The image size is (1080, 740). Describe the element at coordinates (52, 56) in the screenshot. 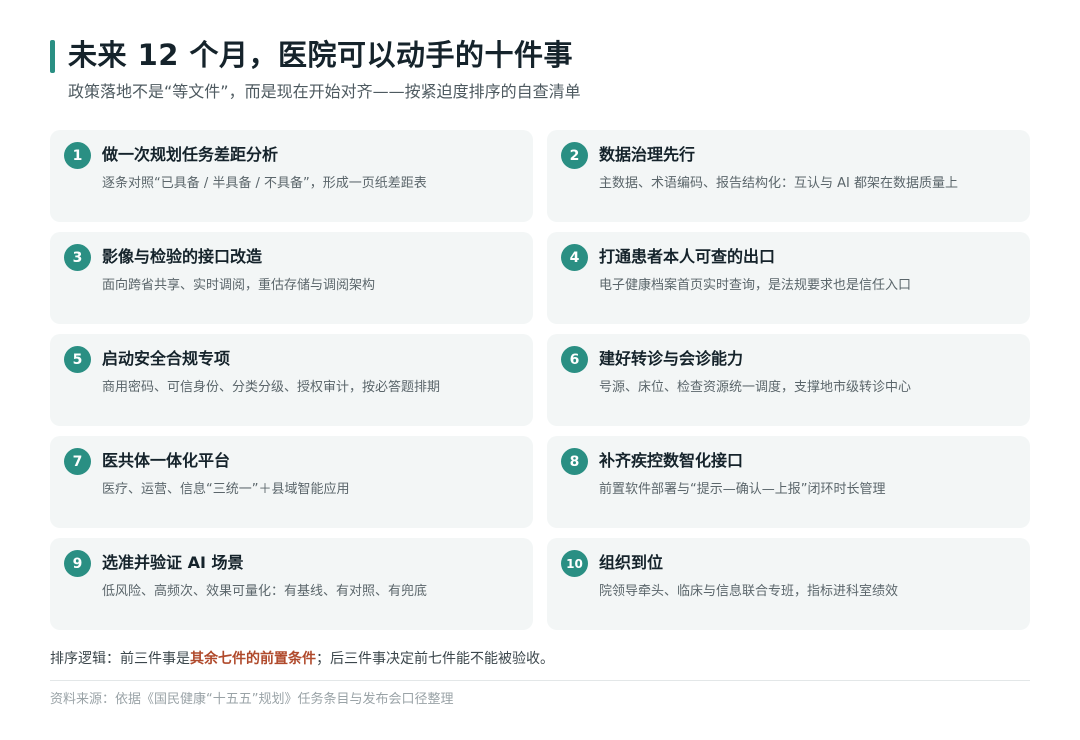

I see `title-accent-bar` at that location.